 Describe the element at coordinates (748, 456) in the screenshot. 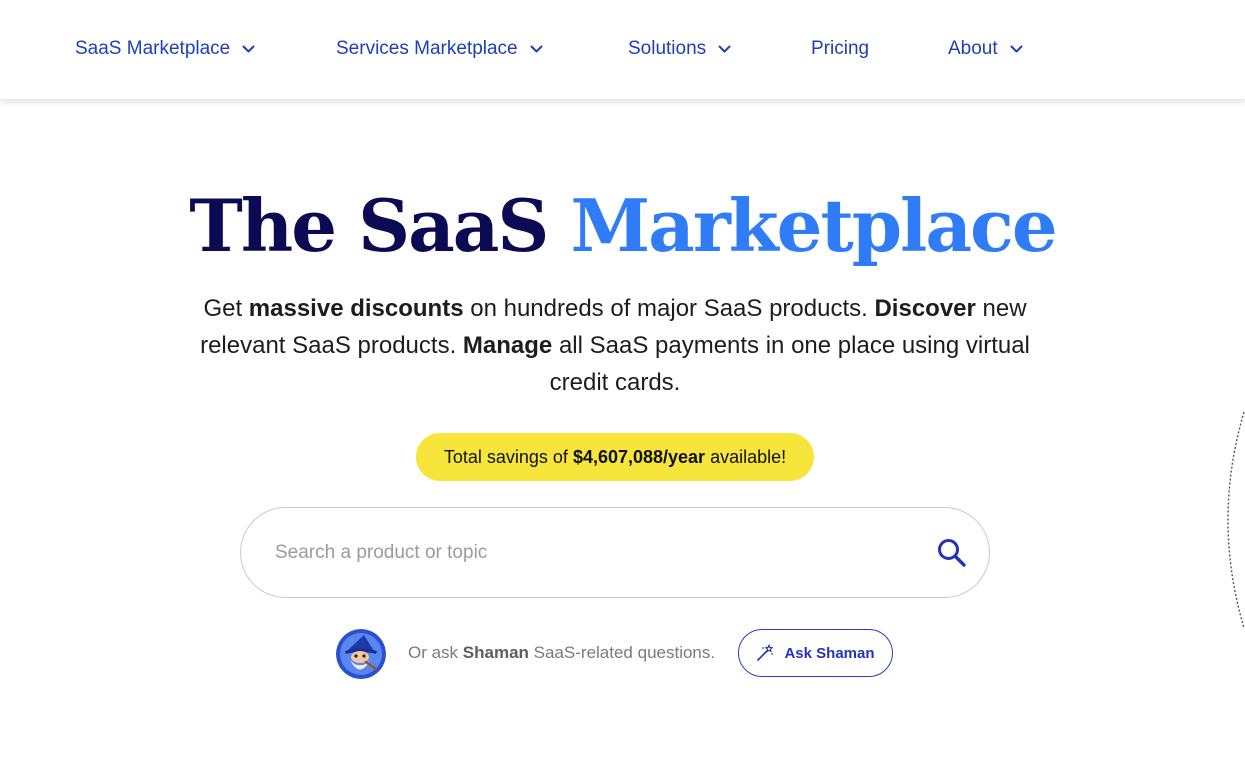

I see `savings-suffix: available!` at that location.